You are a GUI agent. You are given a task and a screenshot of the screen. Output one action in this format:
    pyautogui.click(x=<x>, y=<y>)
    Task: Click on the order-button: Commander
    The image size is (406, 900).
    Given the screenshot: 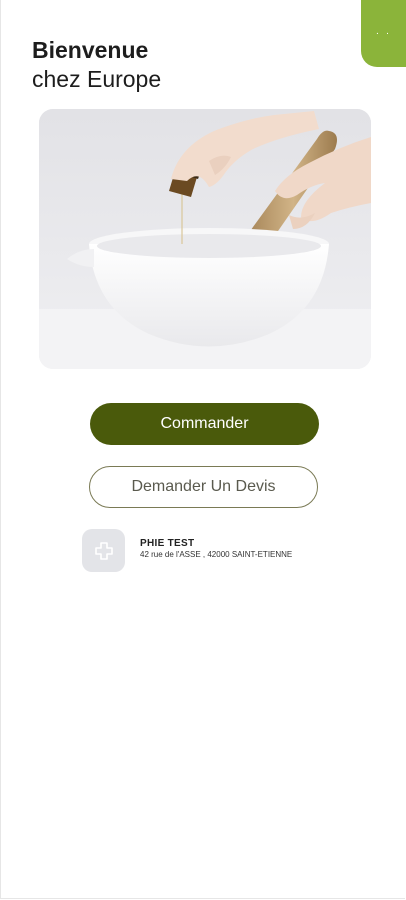 What is the action you would take?
    pyautogui.click(x=204, y=424)
    